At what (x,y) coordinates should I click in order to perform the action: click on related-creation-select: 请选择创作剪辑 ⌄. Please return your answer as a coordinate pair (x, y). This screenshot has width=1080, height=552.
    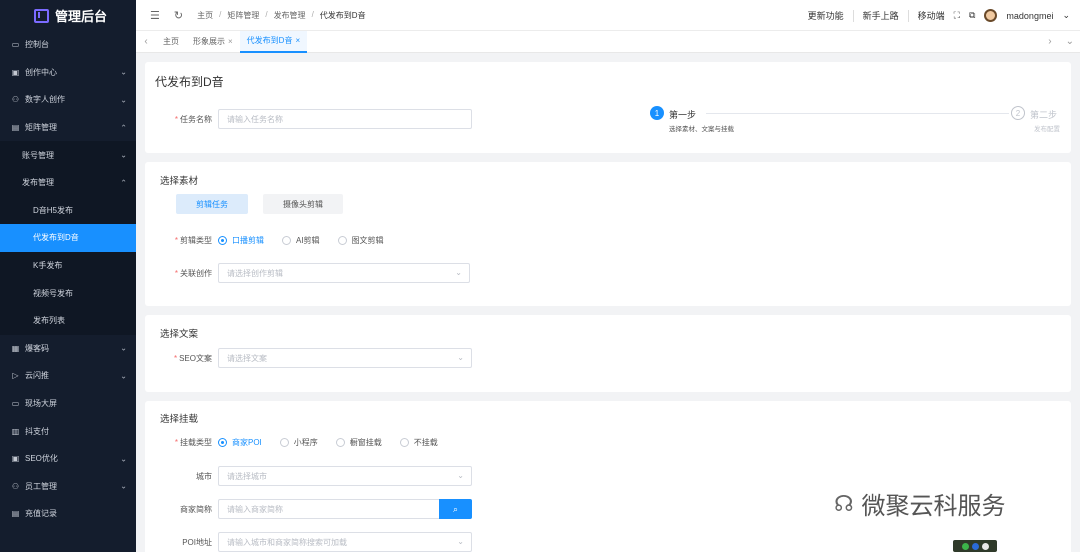
    Looking at the image, I should click on (344, 273).